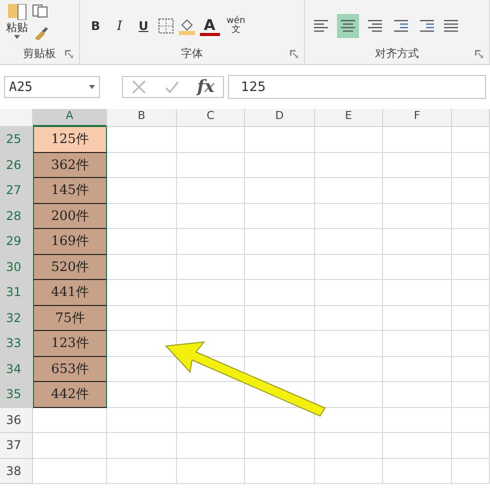  What do you see at coordinates (236, 26) in the screenshot?
I see `phonetic-button: wén 文` at bounding box center [236, 26].